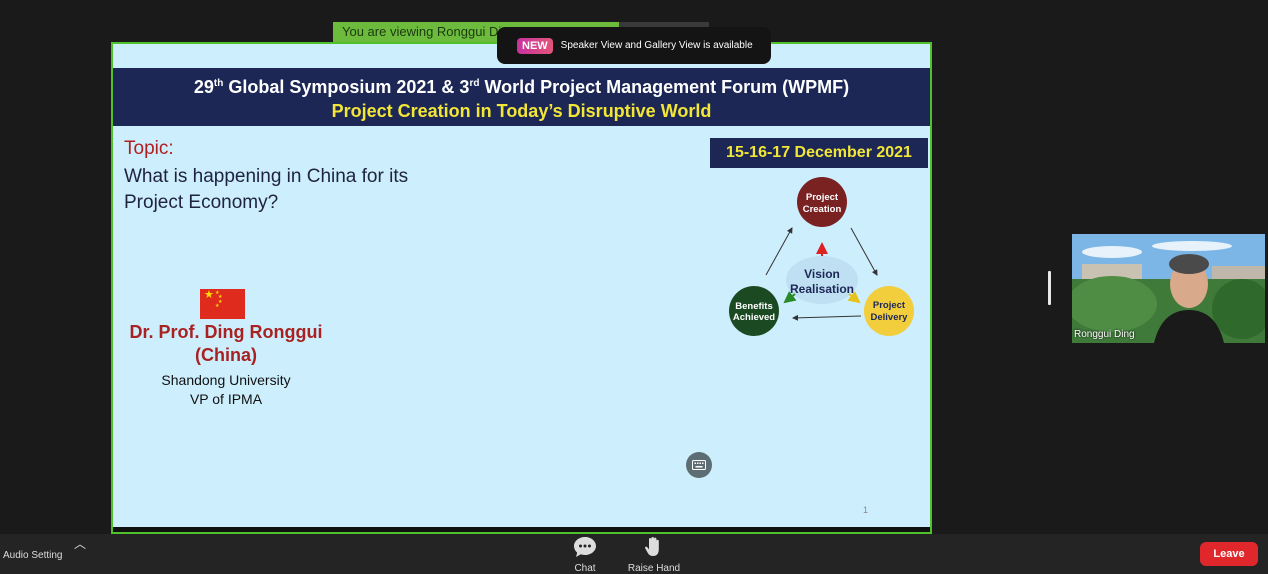 This screenshot has height=574, width=1268. What do you see at coordinates (535, 45) in the screenshot?
I see `new-badge: NEW` at bounding box center [535, 45].